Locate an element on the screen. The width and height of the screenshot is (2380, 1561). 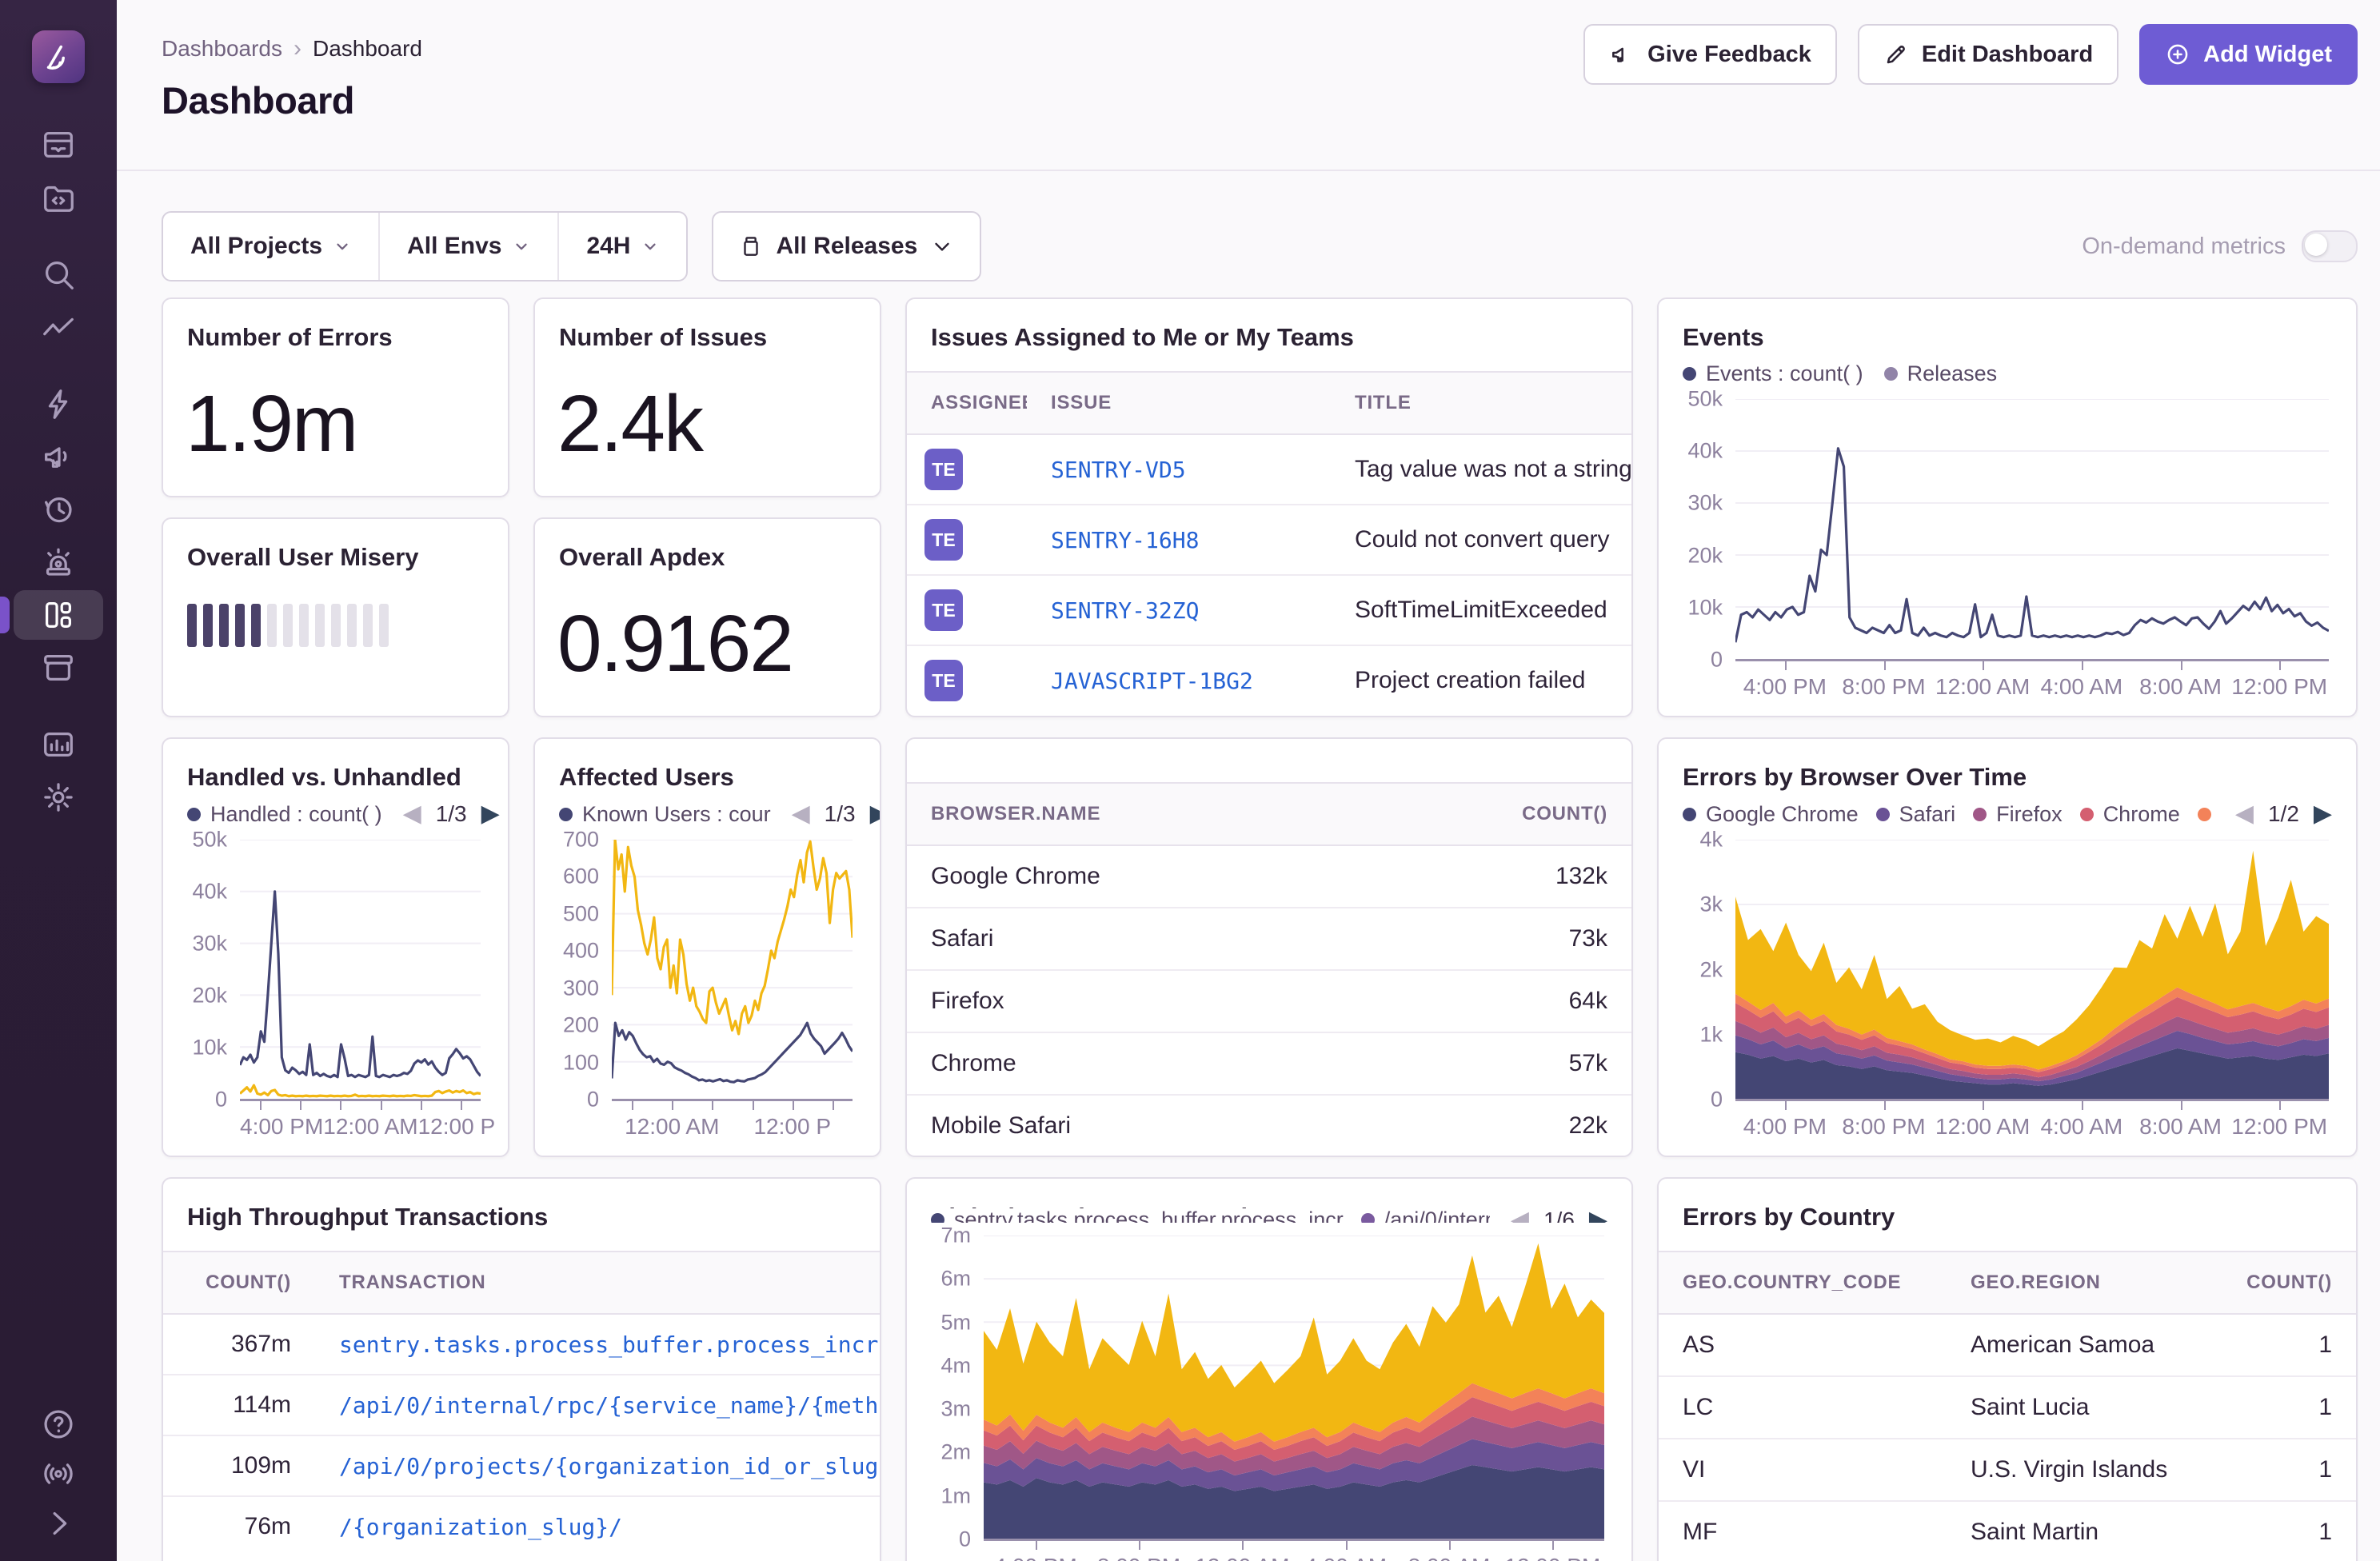
widget-title: Errors by Browser Over Time is located at coordinates (1855, 777).